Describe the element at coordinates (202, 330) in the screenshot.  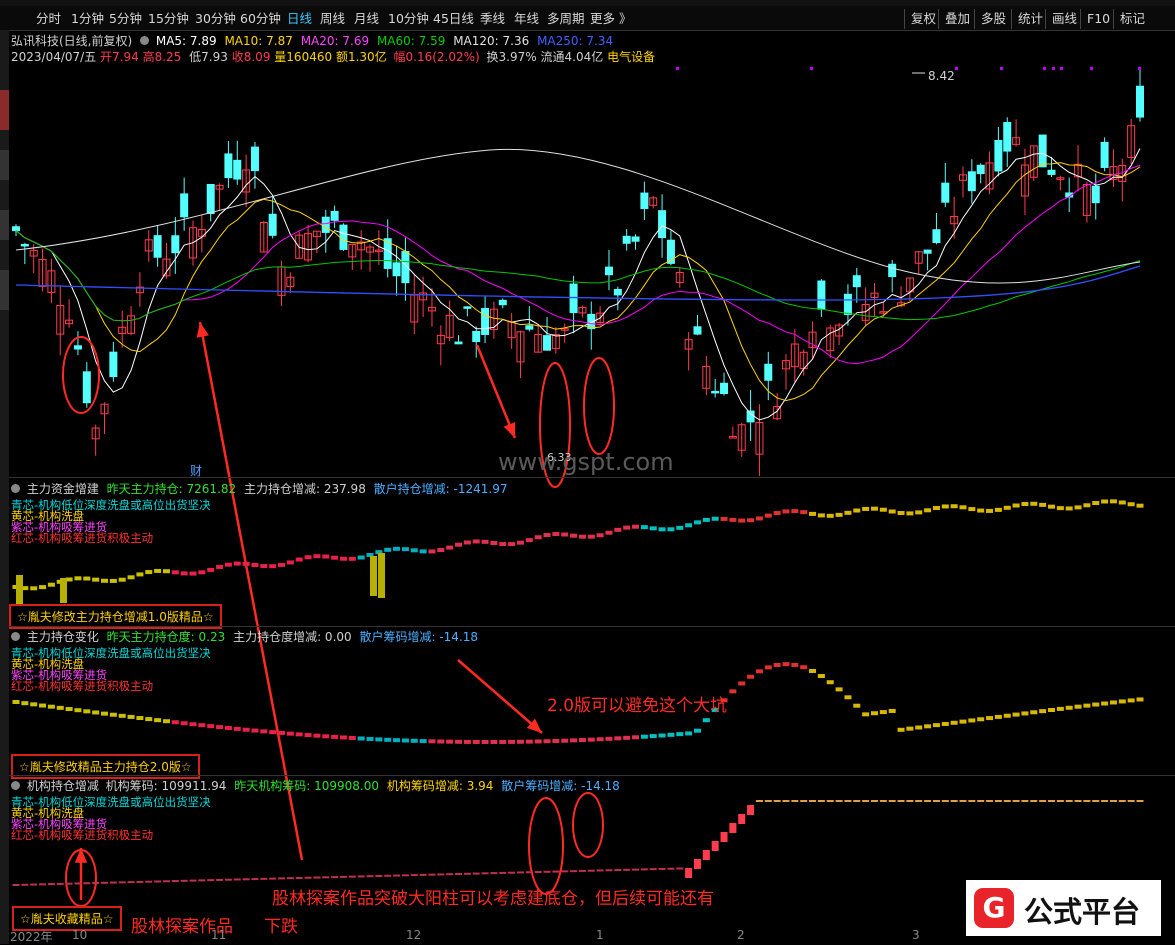
I see `annotation-arrow-up-head` at that location.